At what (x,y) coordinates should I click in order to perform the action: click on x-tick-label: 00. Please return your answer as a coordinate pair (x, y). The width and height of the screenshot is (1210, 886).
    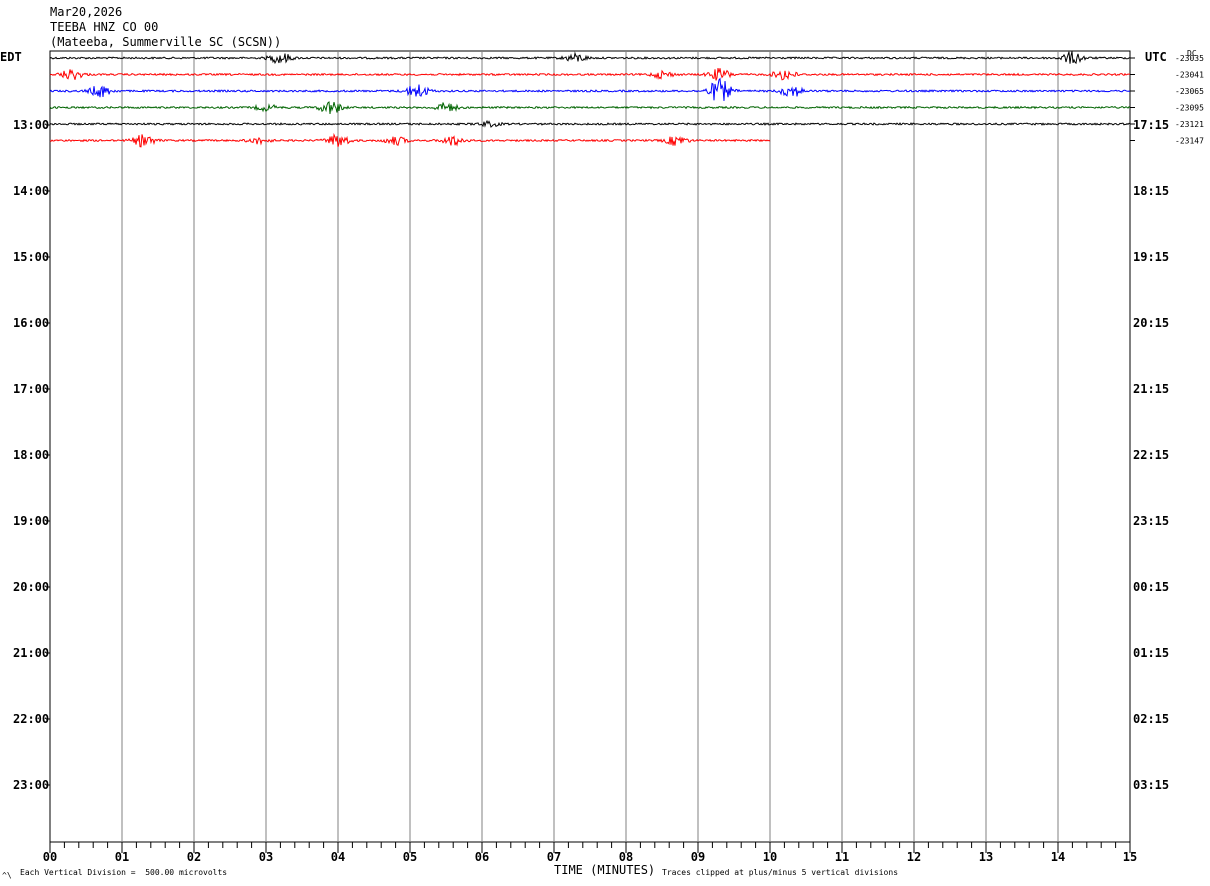
    Looking at the image, I should click on (50, 857).